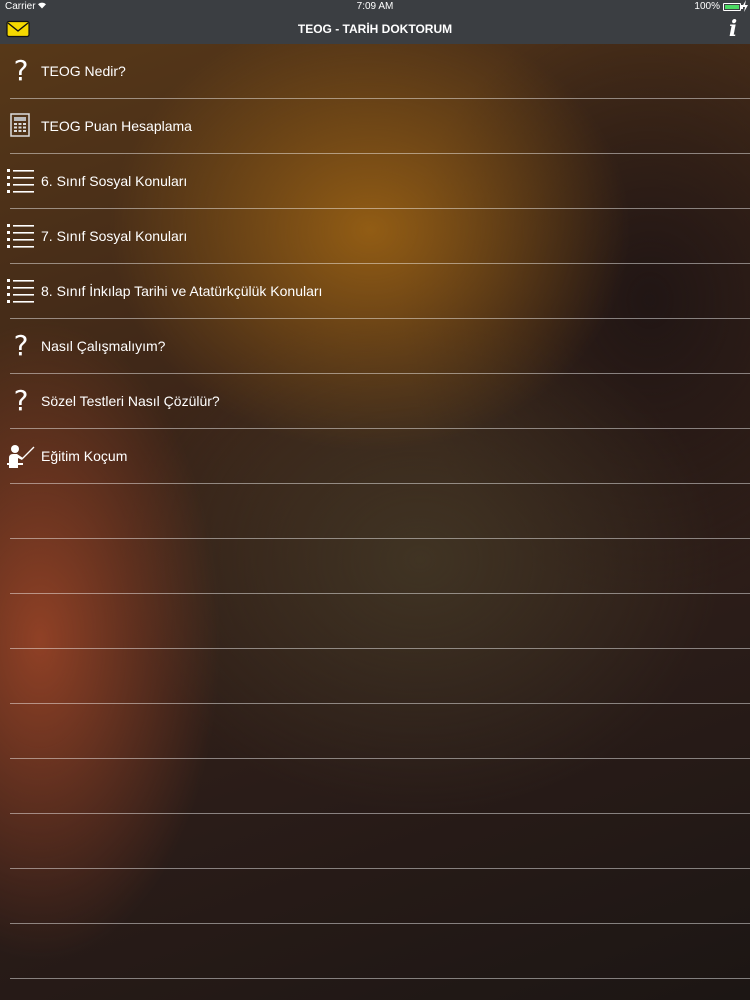  I want to click on menu-item-egitim-kocum: Eğitim Koçum, so click(375, 456).